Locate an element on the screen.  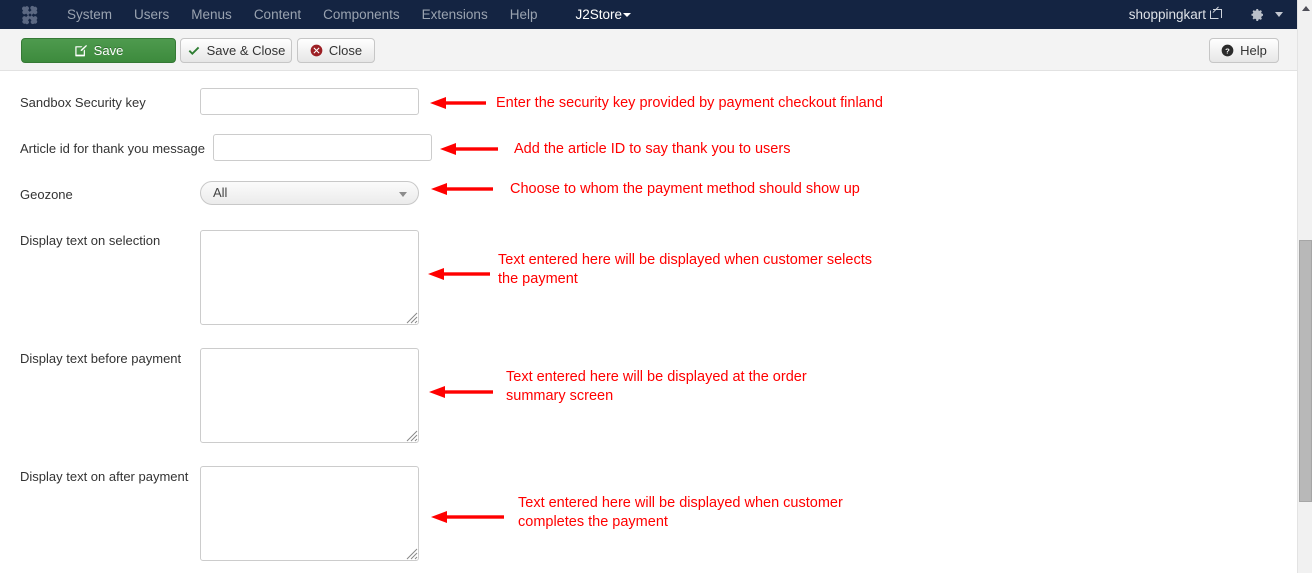
label-display-text-on-after-payment: Display text on after payment is located at coordinates (104, 476).